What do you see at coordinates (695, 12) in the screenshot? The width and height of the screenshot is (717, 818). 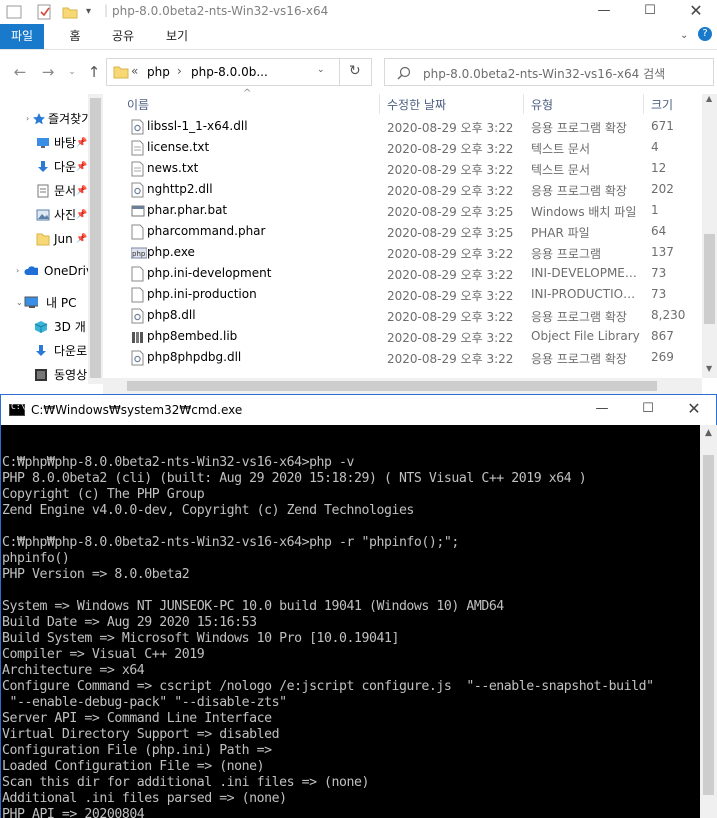 I see `close-button: ✕` at bounding box center [695, 12].